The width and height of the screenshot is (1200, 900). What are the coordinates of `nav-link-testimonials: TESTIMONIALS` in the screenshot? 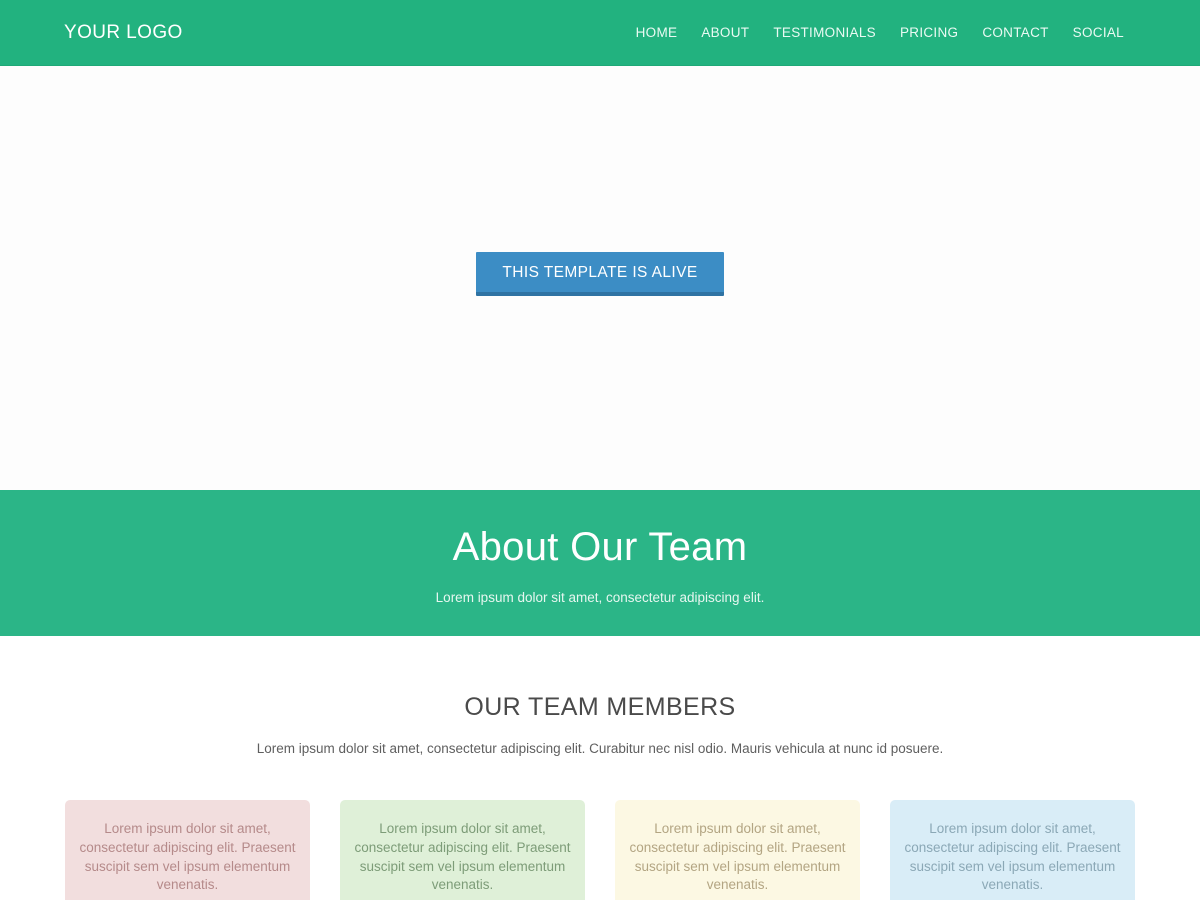 It's located at (824, 33).